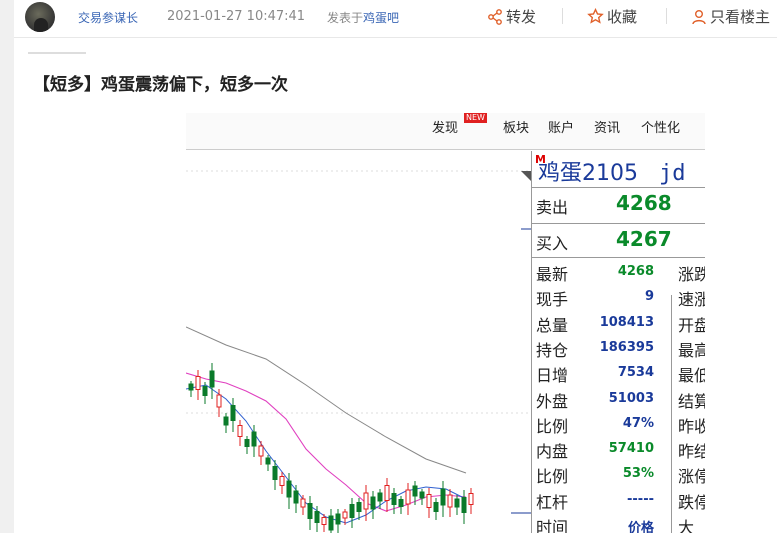 The height and width of the screenshot is (533, 777). What do you see at coordinates (626, 347) in the screenshot?
I see `quote-value: 186395` at bounding box center [626, 347].